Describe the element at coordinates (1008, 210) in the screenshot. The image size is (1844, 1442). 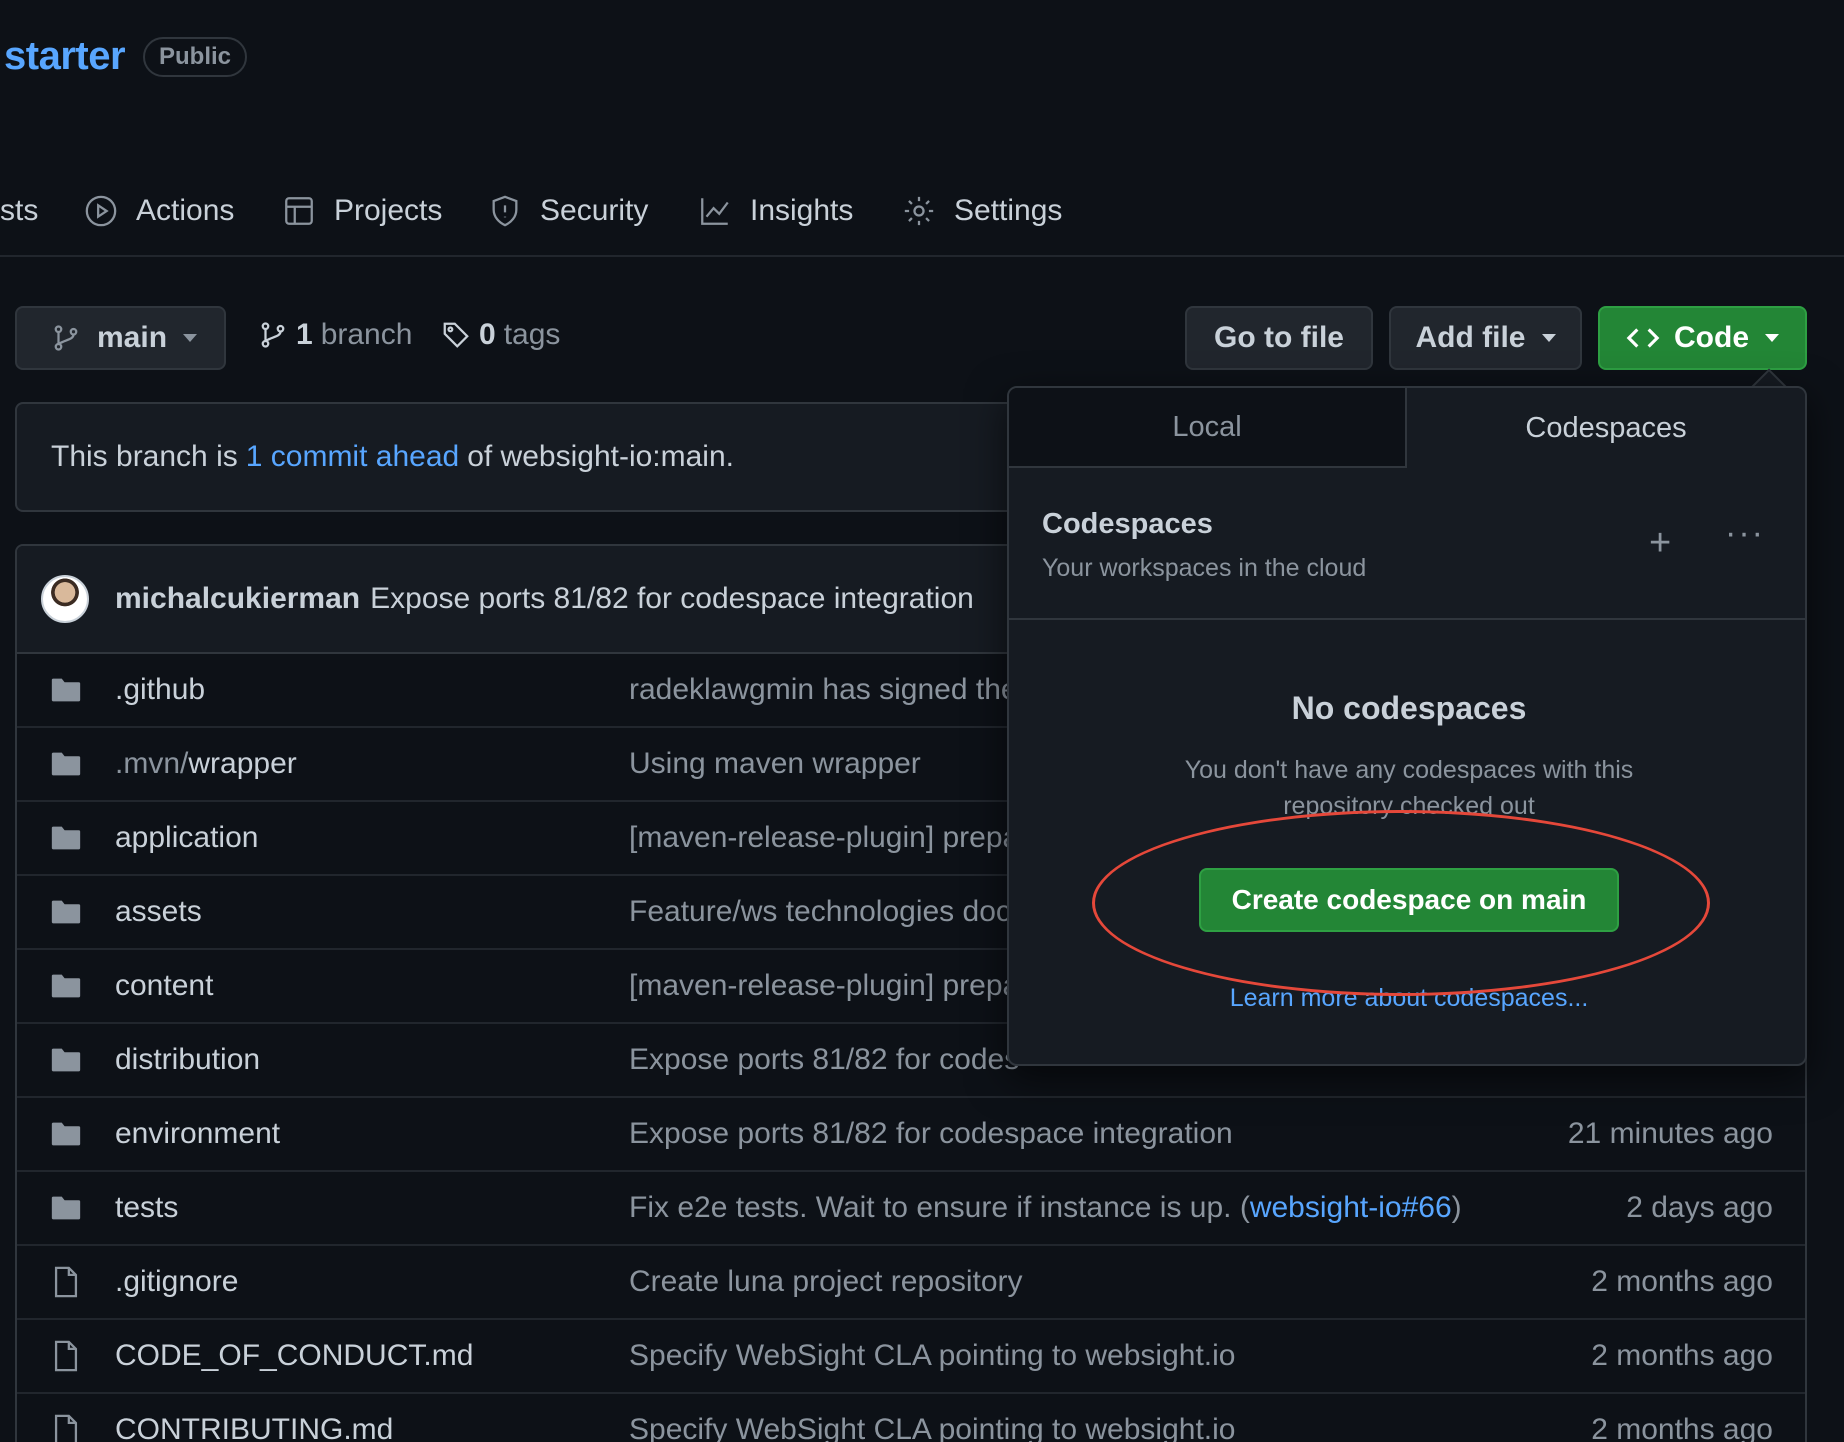
I see `tab-label: Settings` at that location.